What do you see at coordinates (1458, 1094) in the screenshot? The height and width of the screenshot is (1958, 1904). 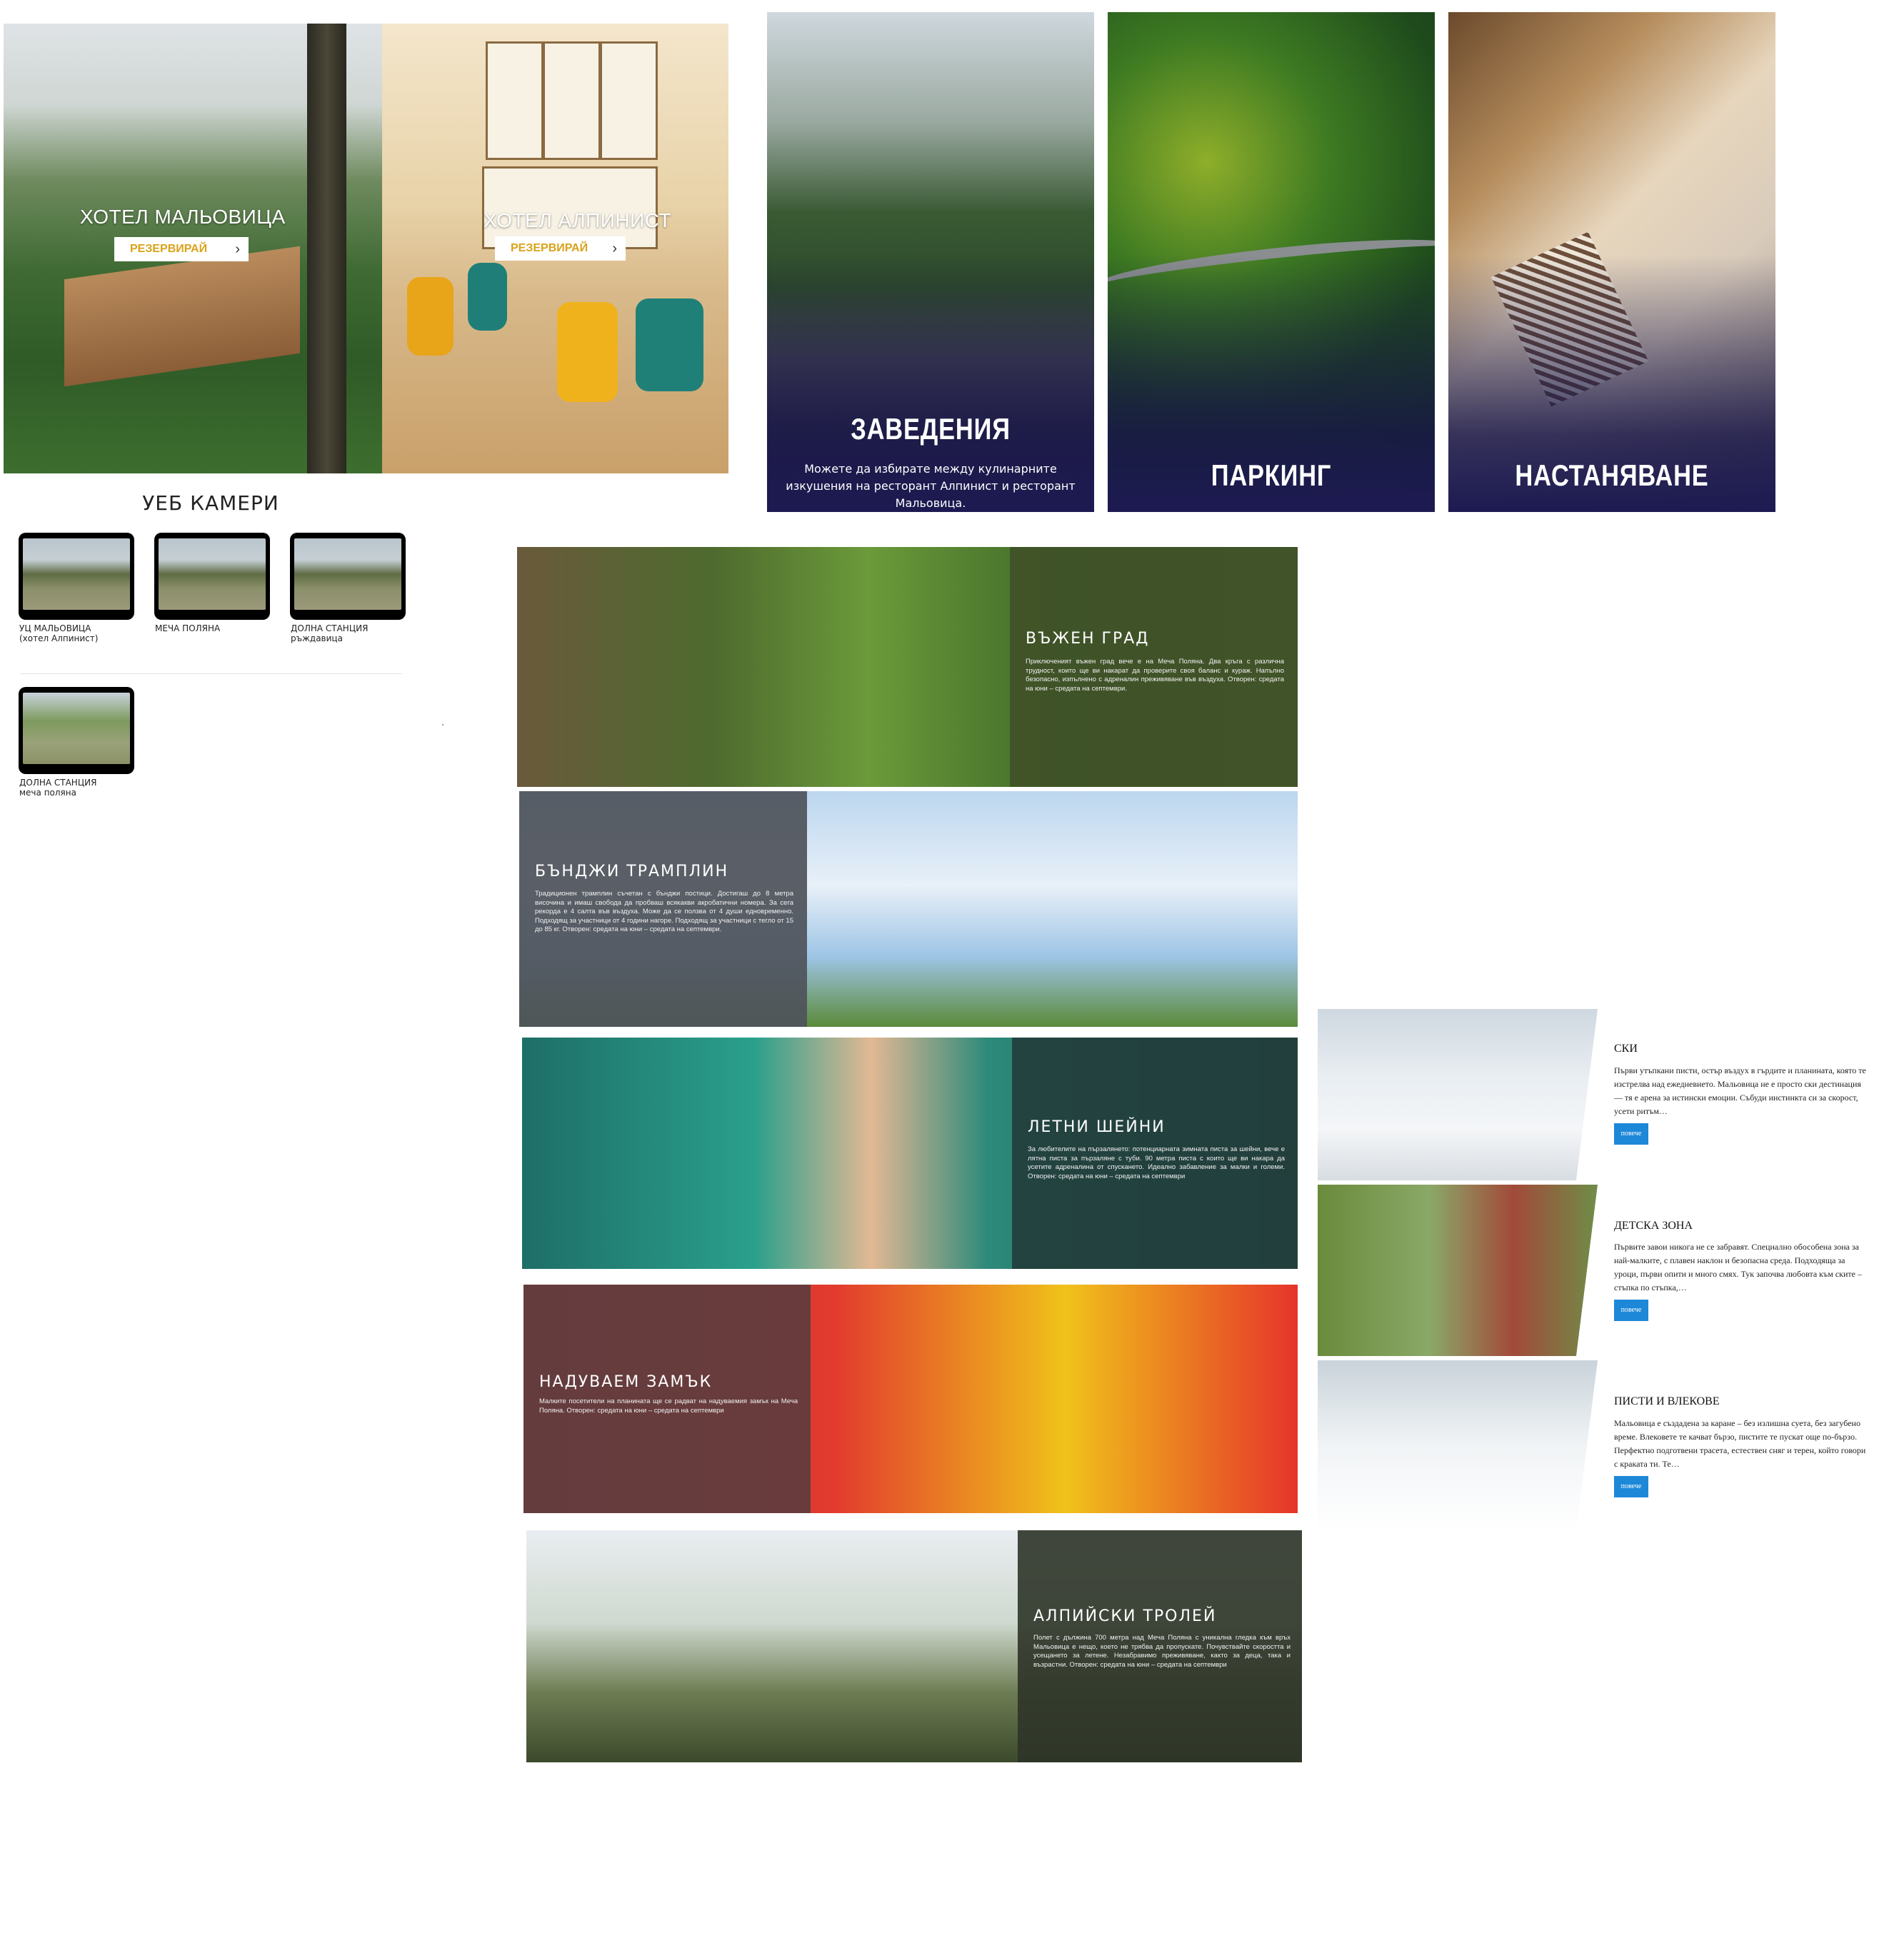 I see `ski-thumbnail` at bounding box center [1458, 1094].